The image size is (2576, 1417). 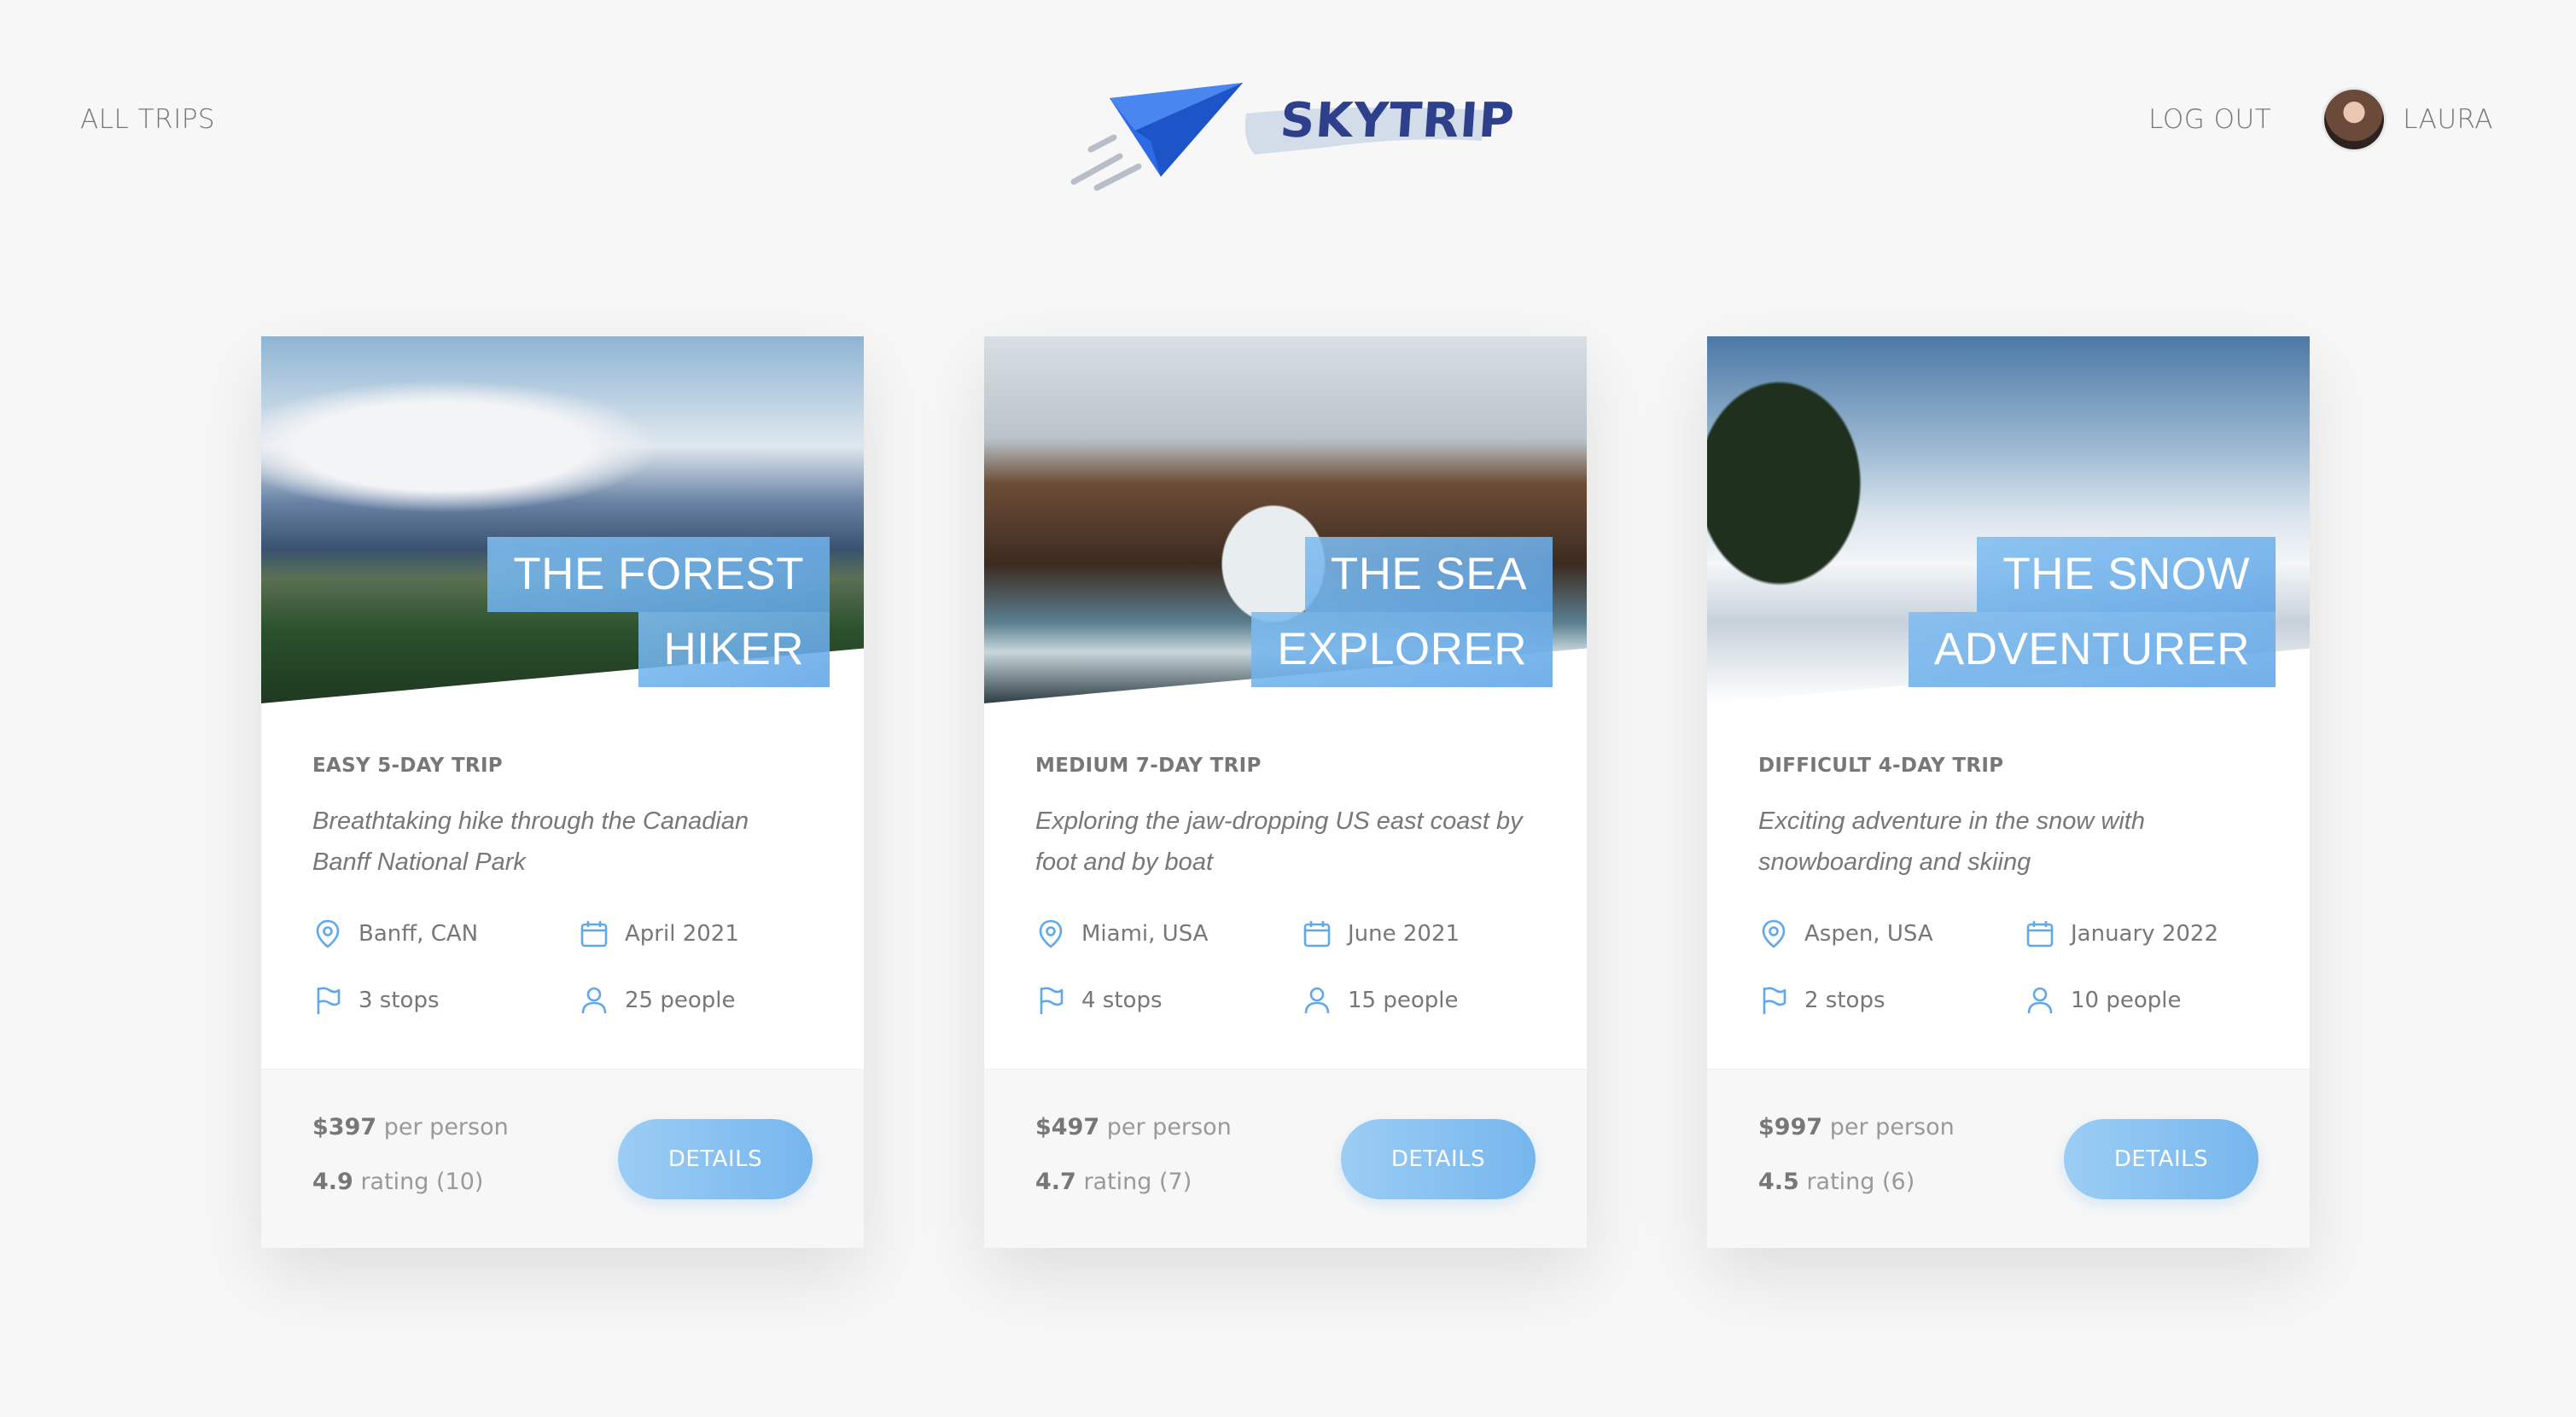 I want to click on card-stops: 4 stops, so click(x=1099, y=1000).